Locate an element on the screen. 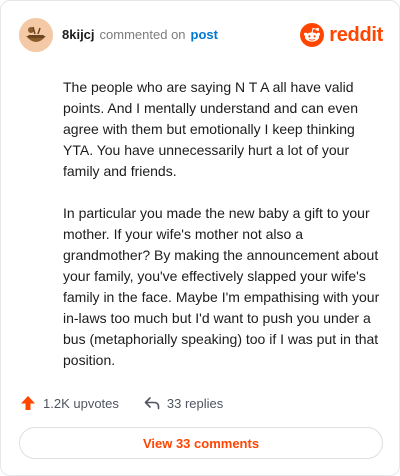  reddit-logo-icon is located at coordinates (312, 35).